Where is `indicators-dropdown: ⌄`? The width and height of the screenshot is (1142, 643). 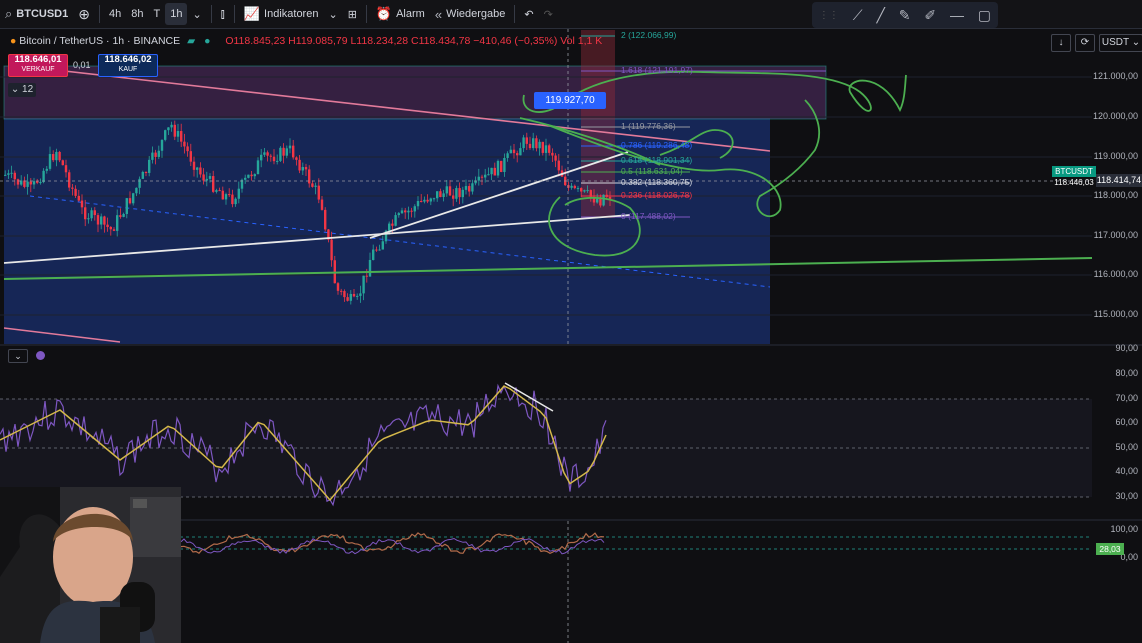
indicators-dropdown: ⌄ is located at coordinates (332, 14).